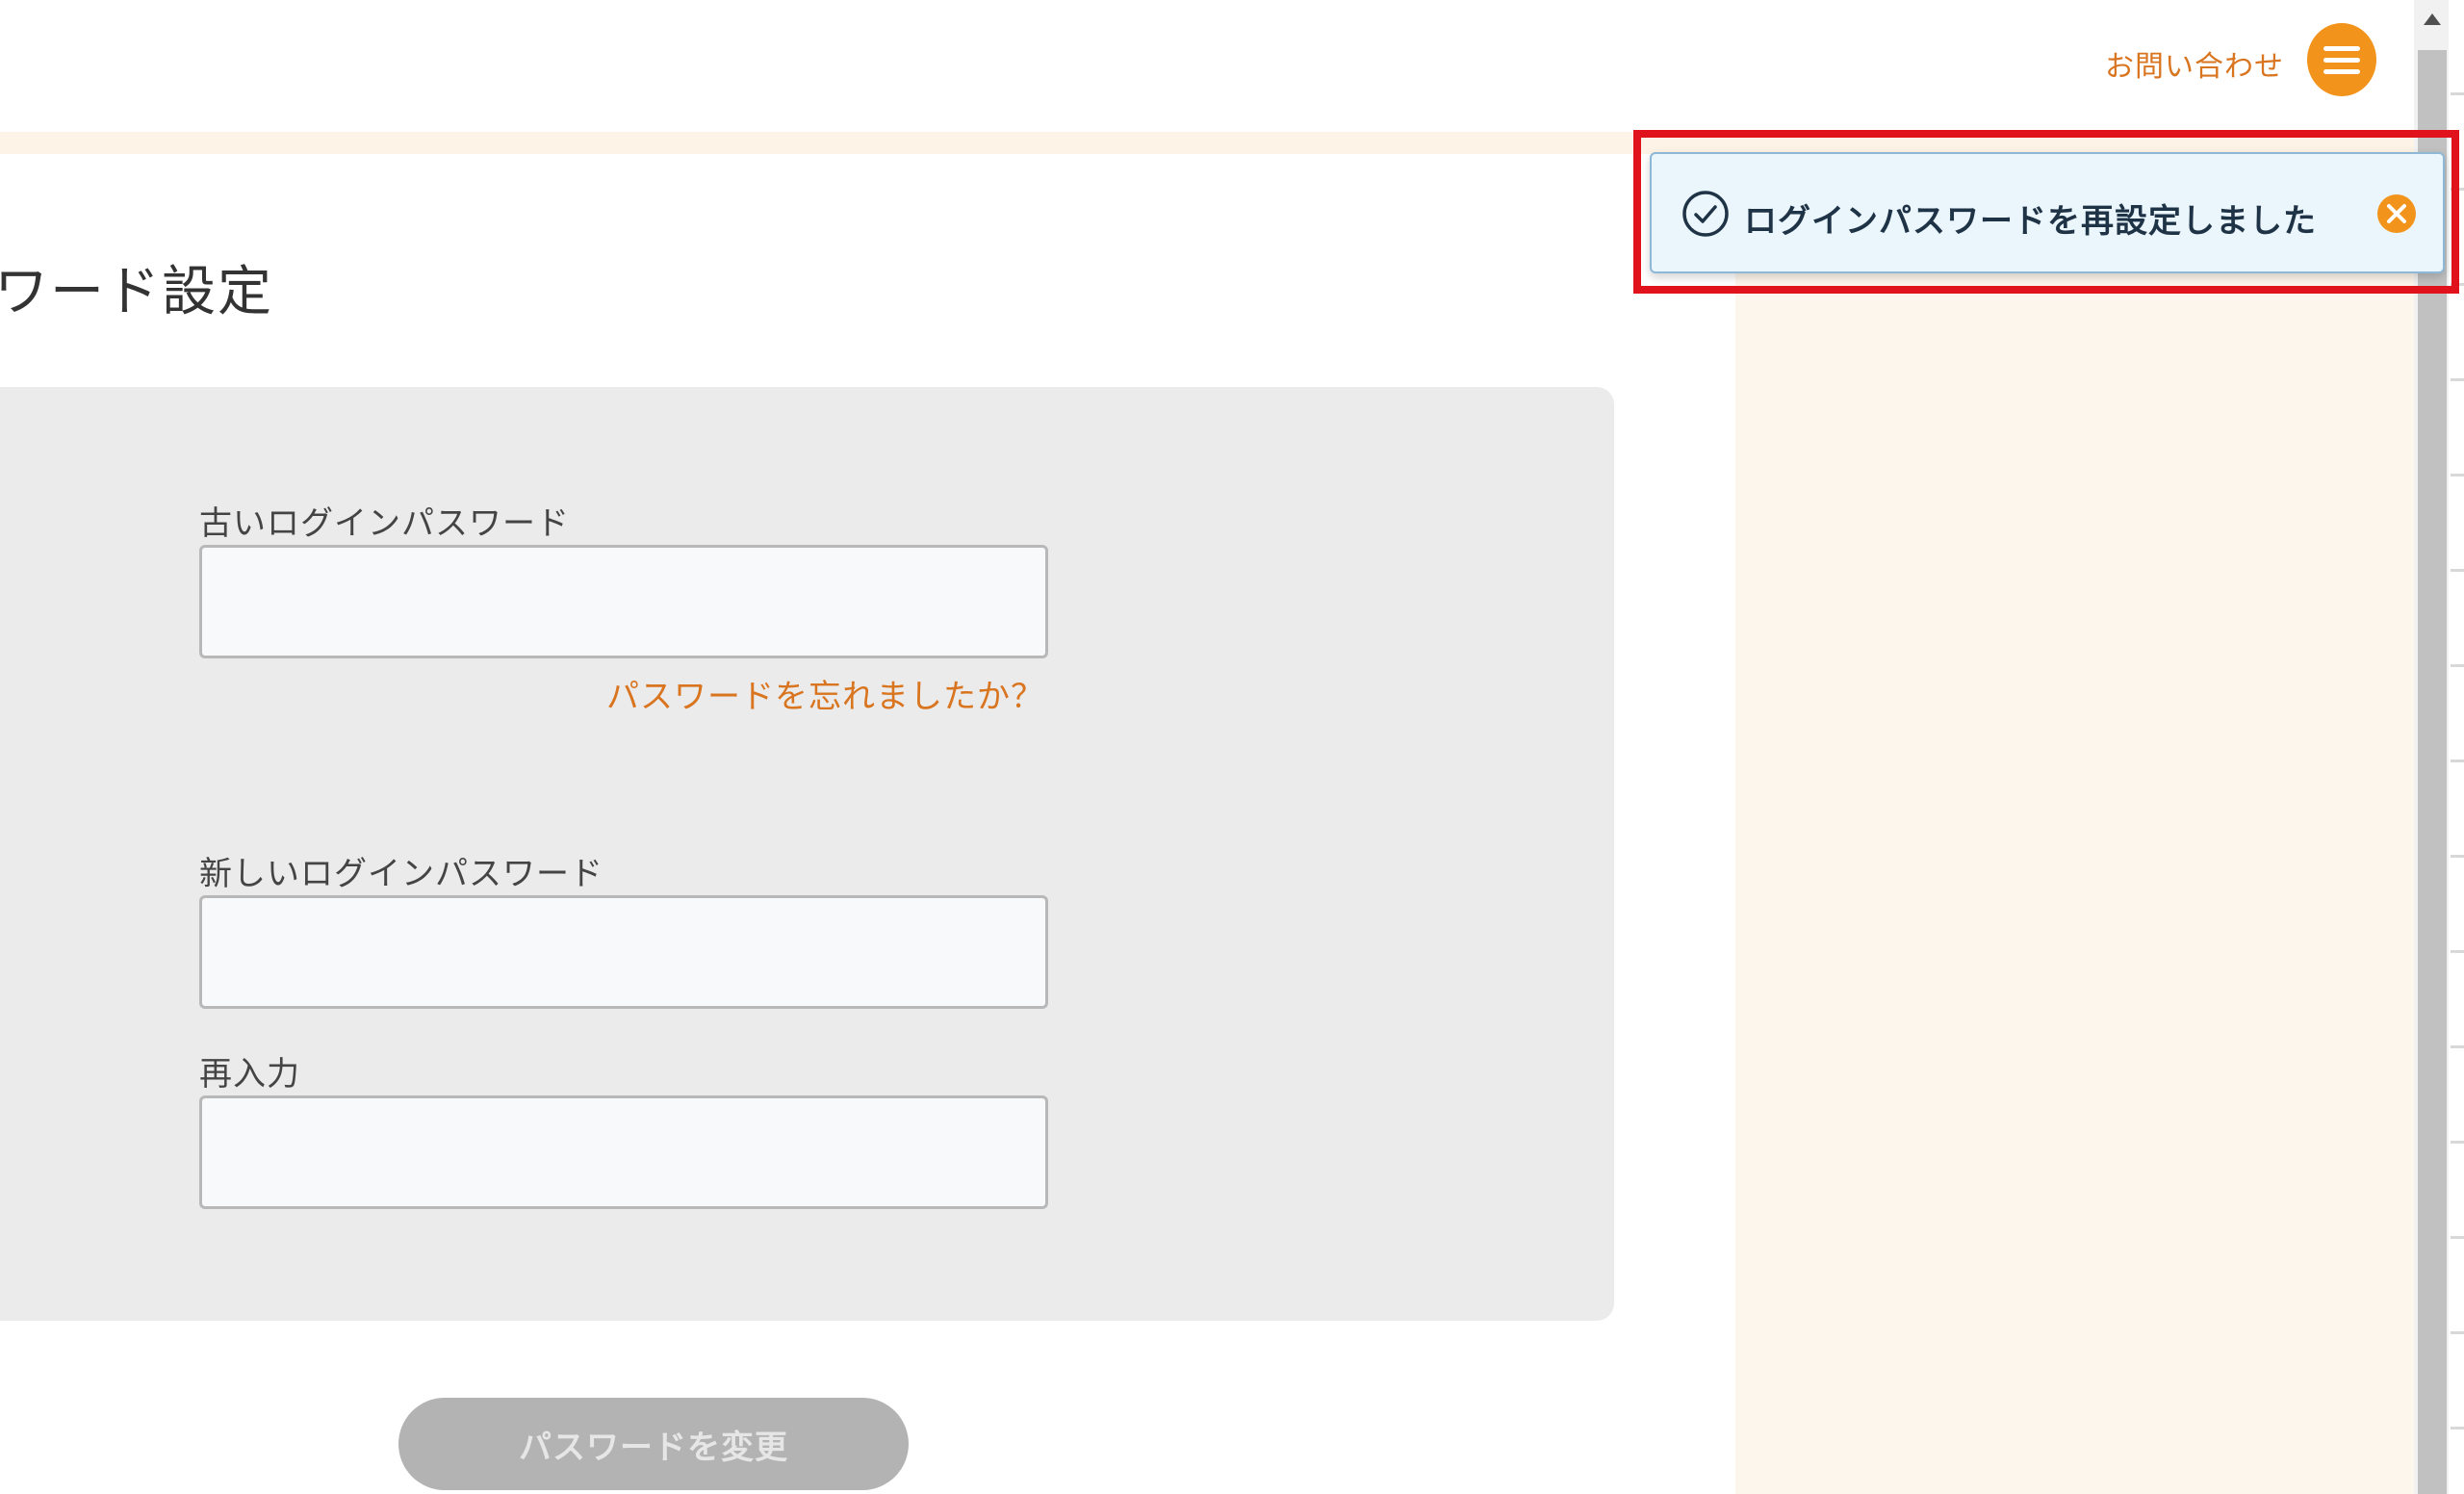 This screenshot has width=2464, height=1494. I want to click on contact-link: お問い合わせ, so click(2194, 64).